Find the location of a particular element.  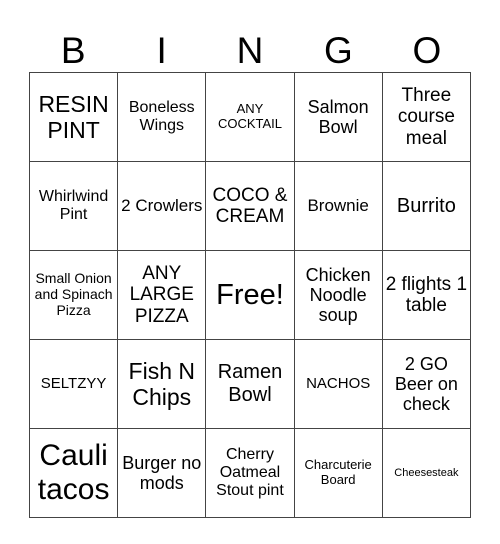

bingo-cell: Chicken Noodle soup is located at coordinates (338, 295).